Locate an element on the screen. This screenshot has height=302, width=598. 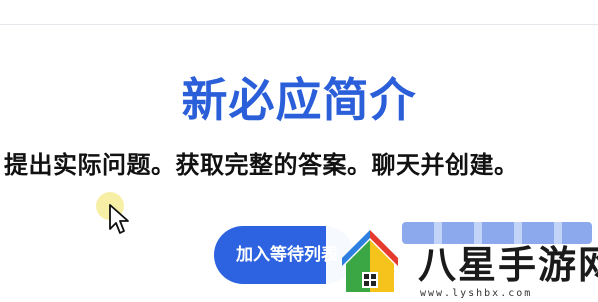
mouse-cursor-icon is located at coordinates (119, 219).